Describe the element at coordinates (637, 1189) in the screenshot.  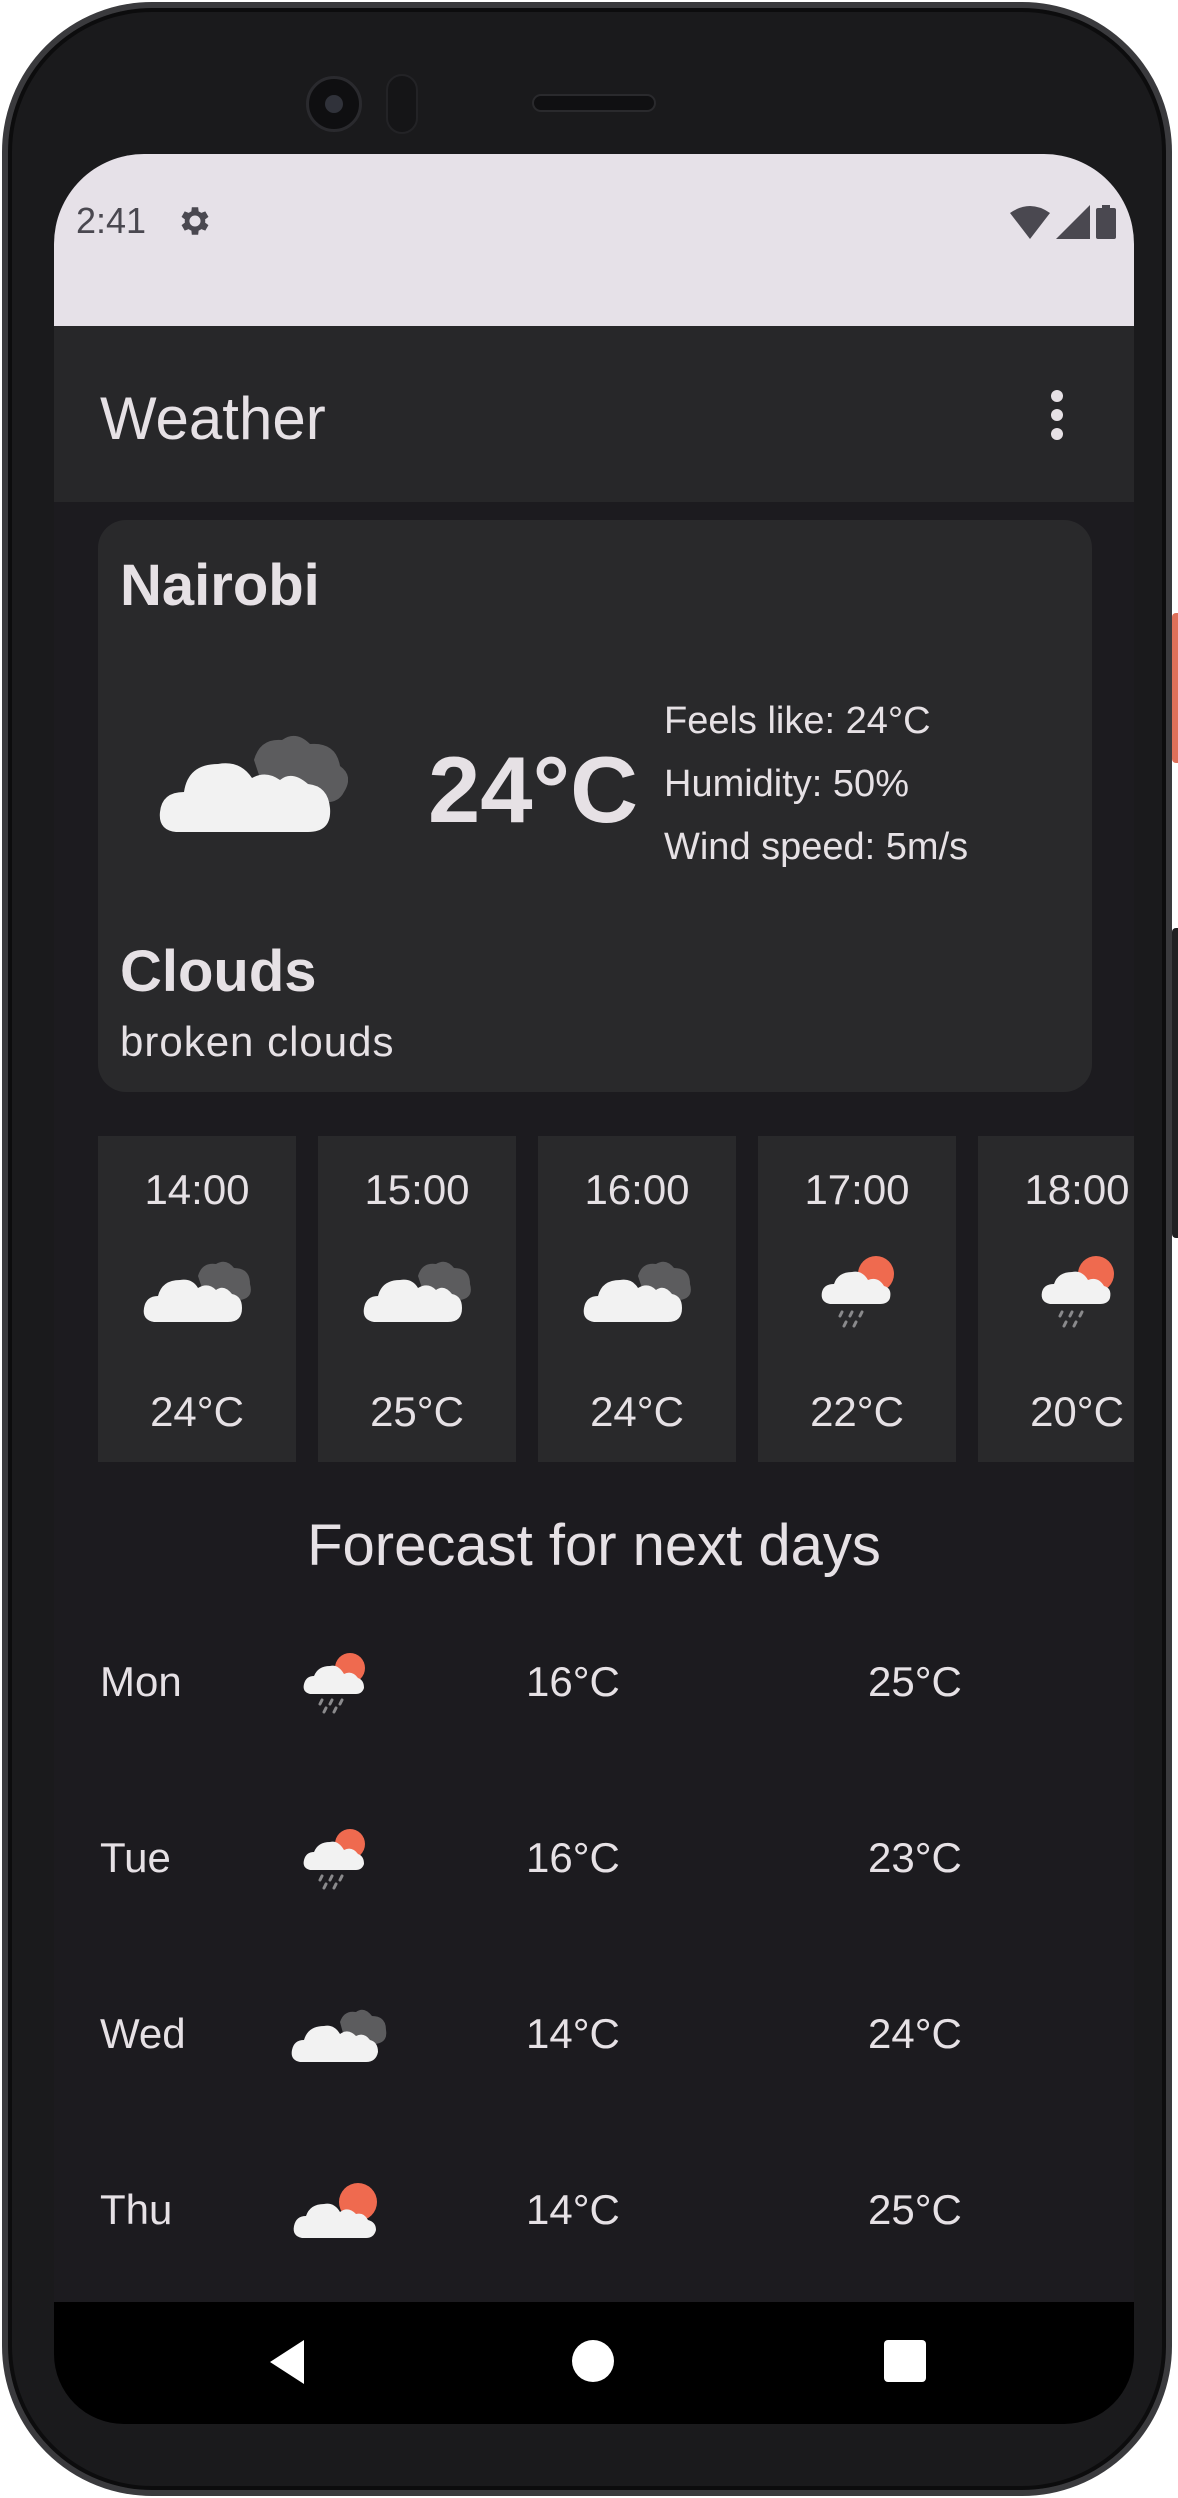
I see `hour-time: 16:00` at that location.